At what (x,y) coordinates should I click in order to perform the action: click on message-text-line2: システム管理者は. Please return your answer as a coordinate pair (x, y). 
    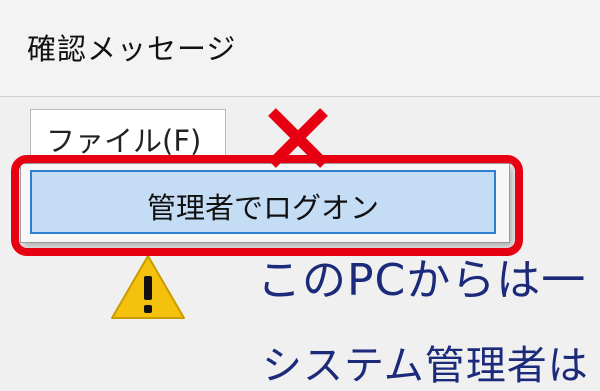
    Looking at the image, I should click on (425, 366).